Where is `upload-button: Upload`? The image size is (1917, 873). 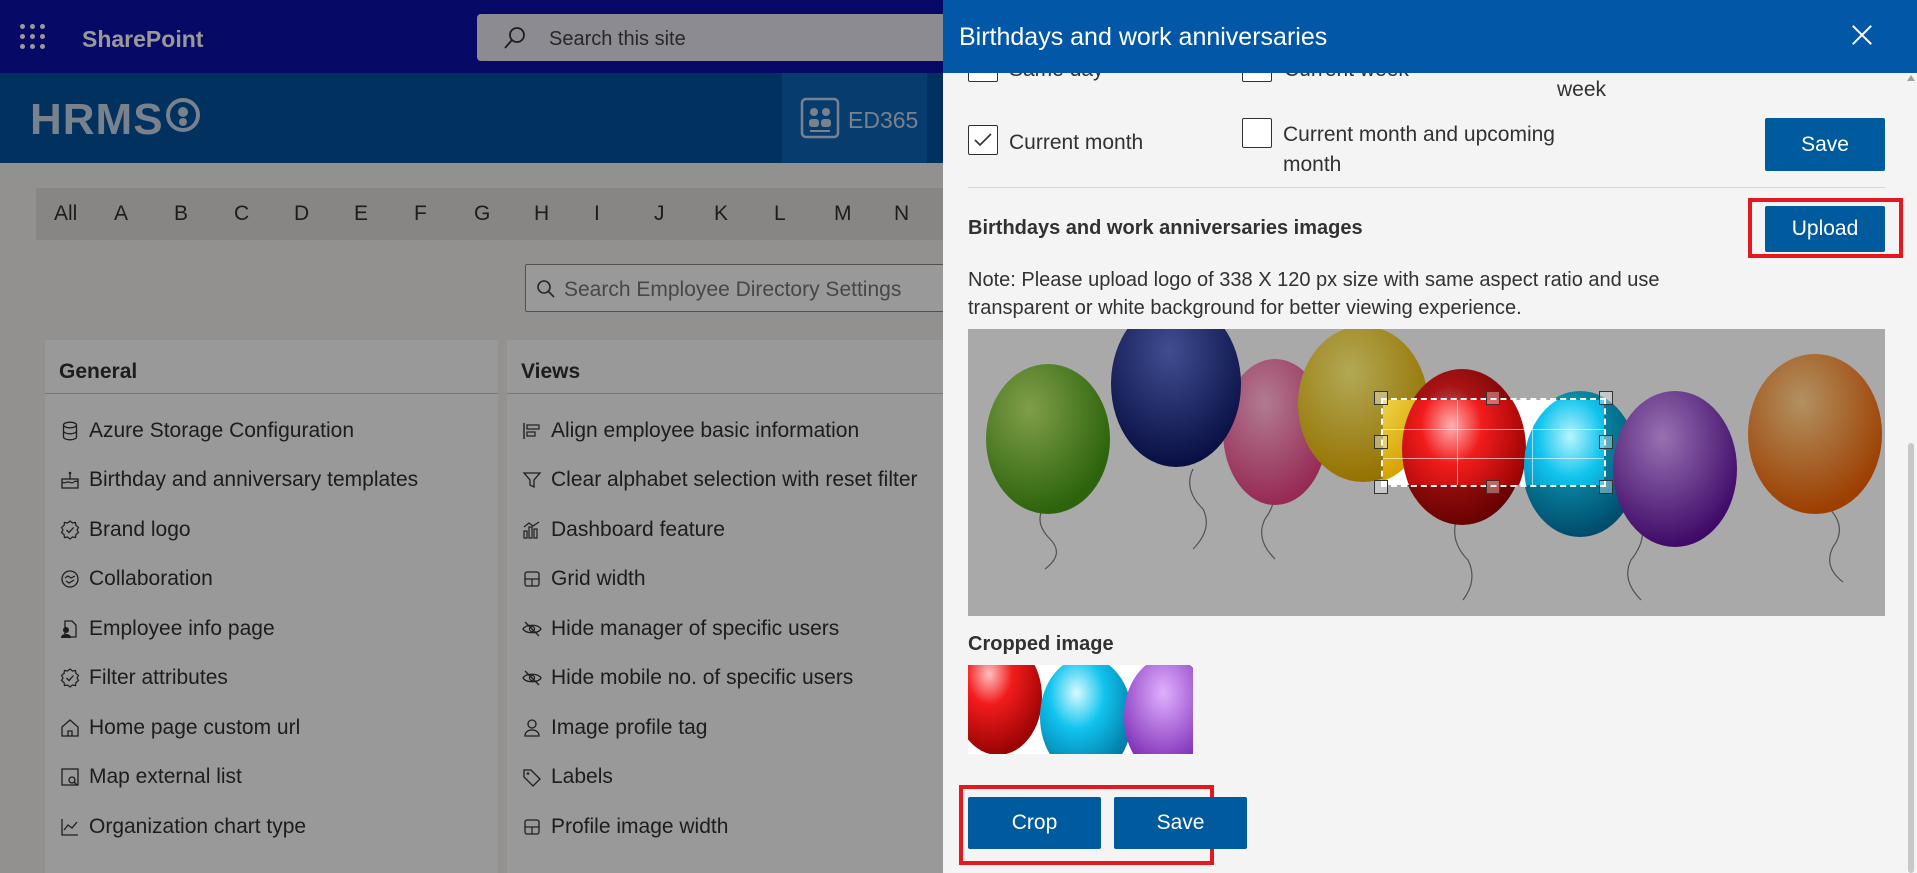 upload-button: Upload is located at coordinates (1825, 229).